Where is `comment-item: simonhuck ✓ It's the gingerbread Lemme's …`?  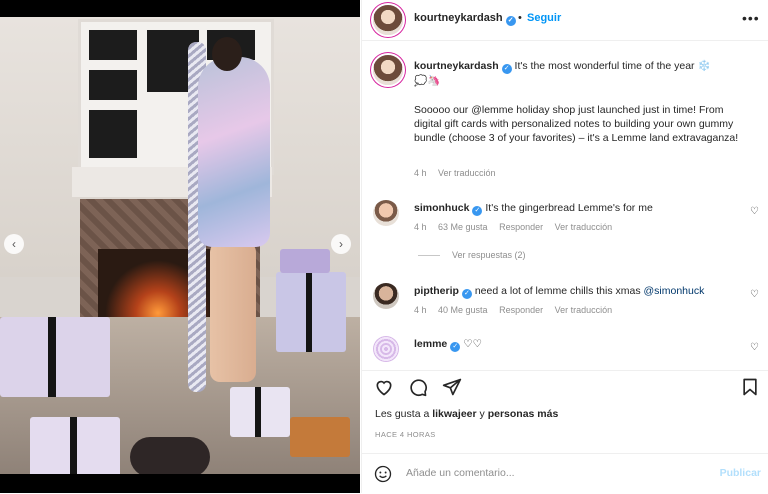 comment-item: simonhuck ✓ It's the gingerbread Lemme's … is located at coordinates (574, 208).